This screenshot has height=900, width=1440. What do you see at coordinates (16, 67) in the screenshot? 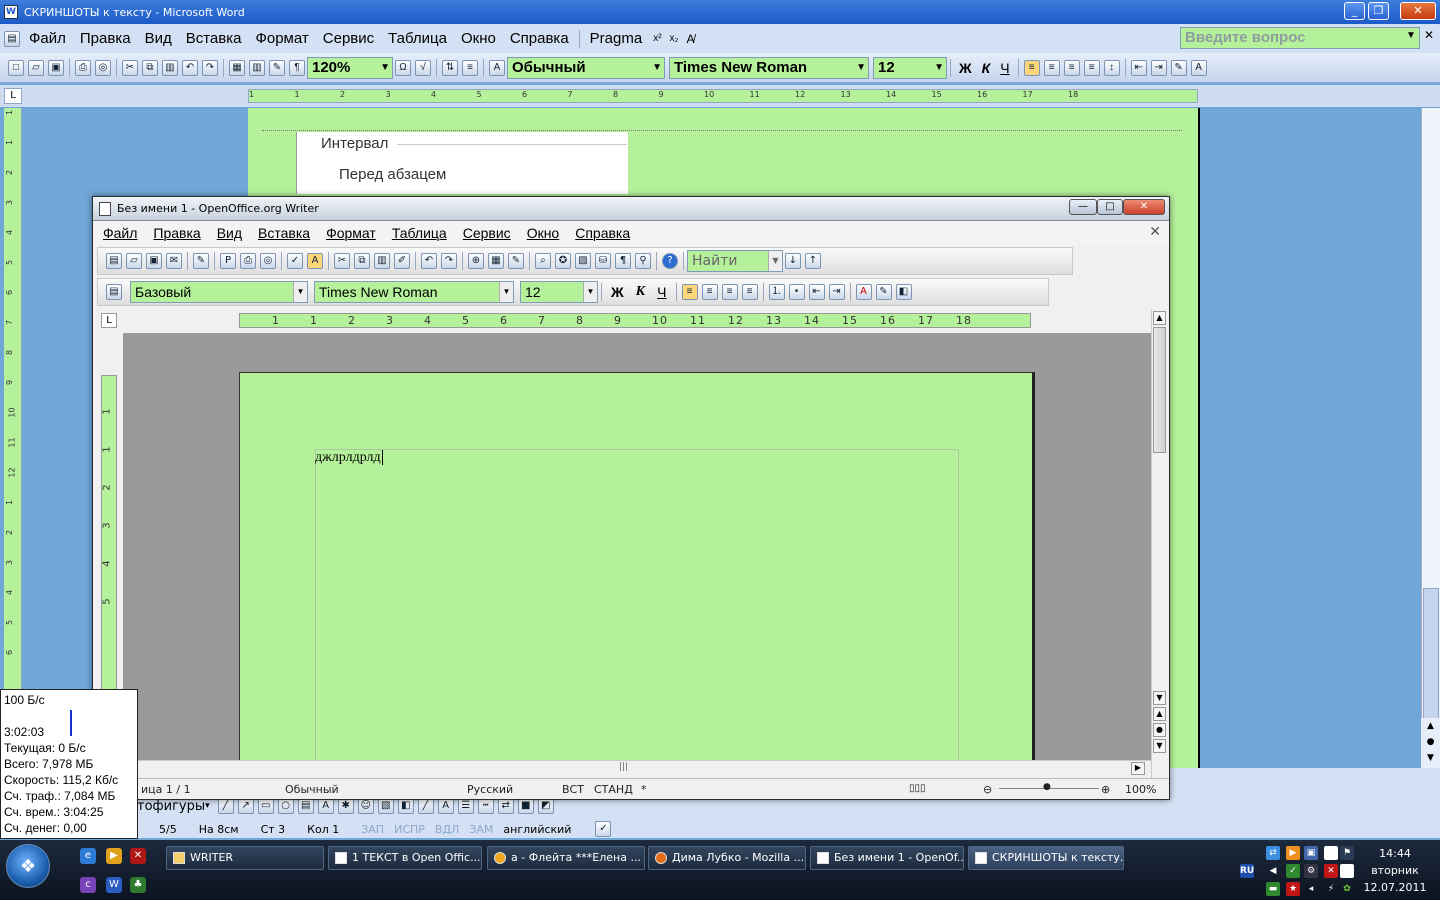
I see `new-doc-icon: □` at bounding box center [16, 67].